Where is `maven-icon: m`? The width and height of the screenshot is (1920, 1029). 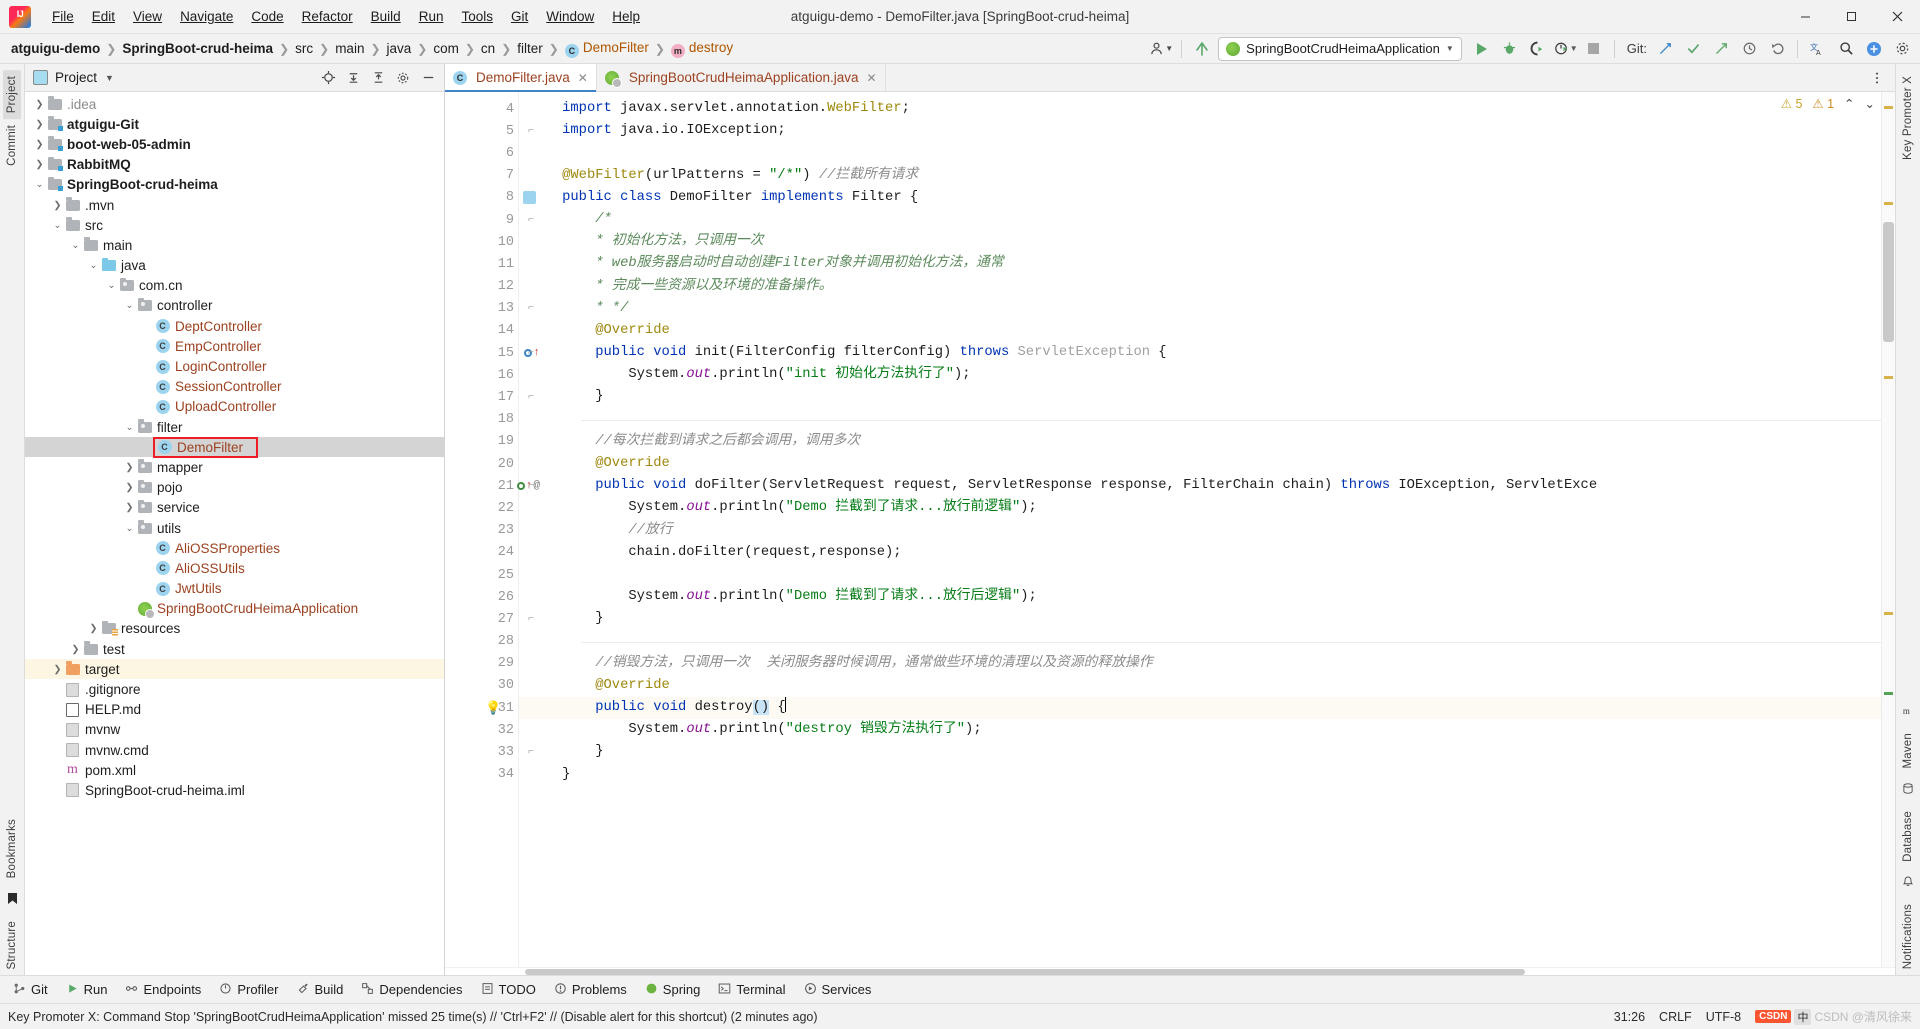 maven-icon: m is located at coordinates (1908, 712).